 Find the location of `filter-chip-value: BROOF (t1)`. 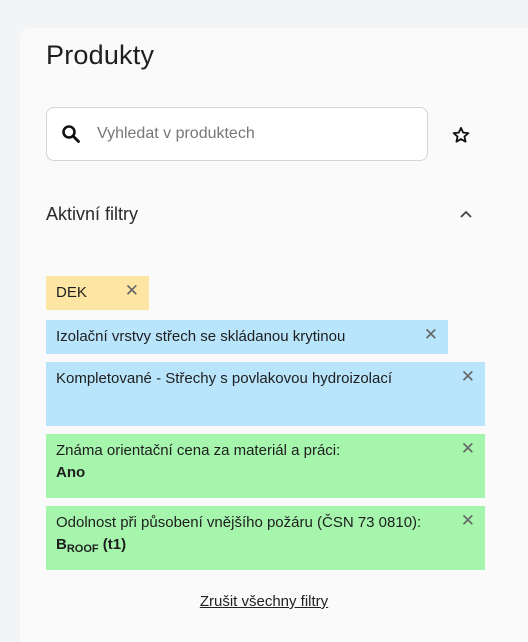

filter-chip-value: BROOF (t1) is located at coordinates (91, 545).